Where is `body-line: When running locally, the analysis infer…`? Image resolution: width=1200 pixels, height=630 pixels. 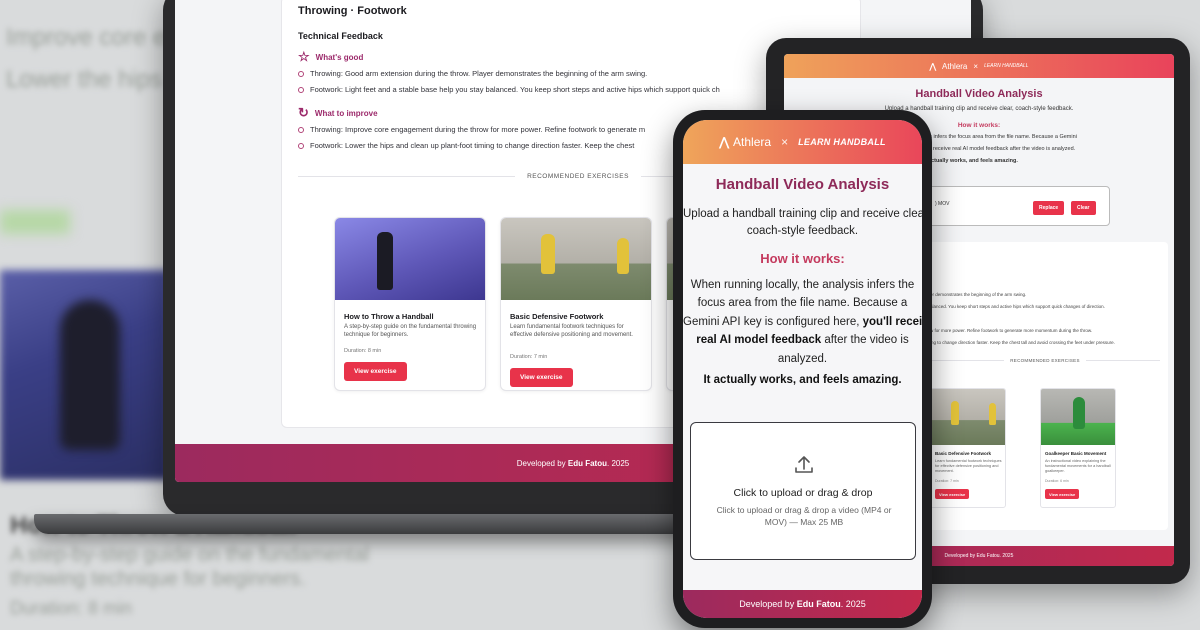 body-line: When running locally, the analysis infer… is located at coordinates (802, 285).